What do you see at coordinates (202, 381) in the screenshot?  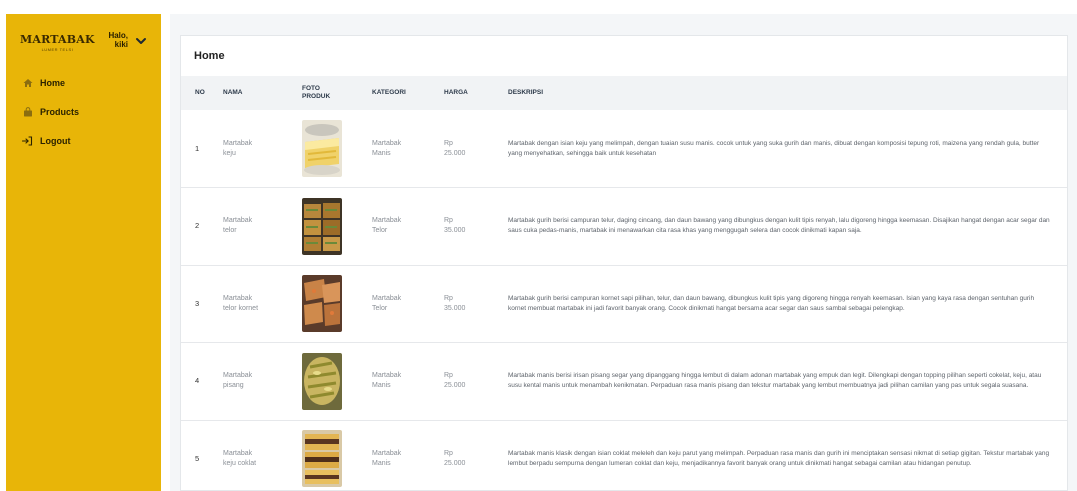 I see `cell-no: 4` at bounding box center [202, 381].